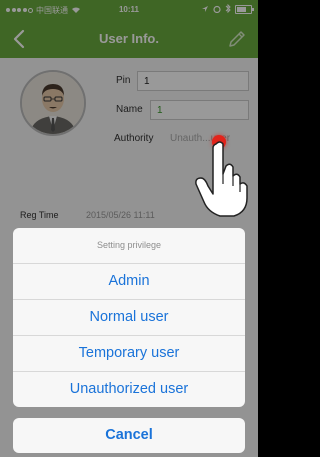 This screenshot has height=457, width=320. Describe the element at coordinates (221, 179) in the screenshot. I see `pointing-hand-icon` at that location.